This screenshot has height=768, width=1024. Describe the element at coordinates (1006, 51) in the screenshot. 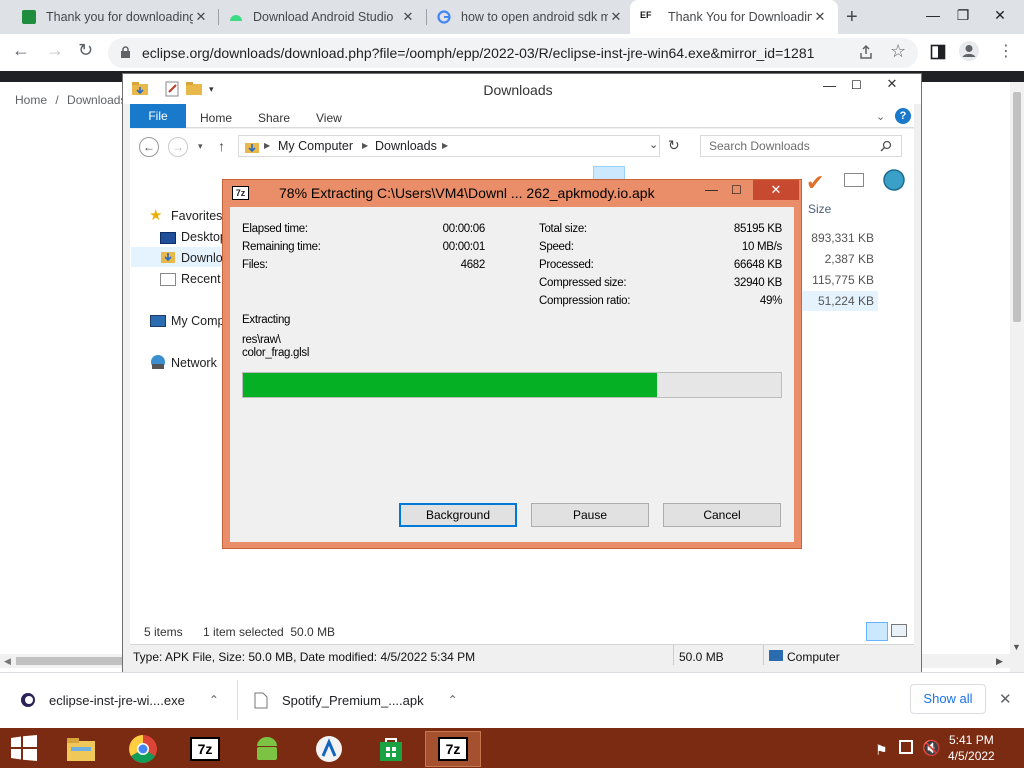

I see `menu-kebab-icon: ⋮` at that location.